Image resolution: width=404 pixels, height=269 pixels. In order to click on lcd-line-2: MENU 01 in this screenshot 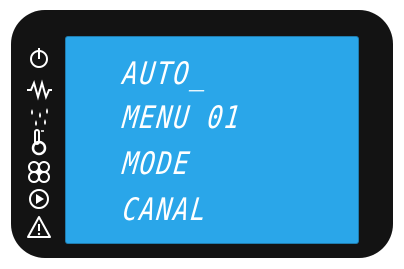, I will do `click(182, 118)`.